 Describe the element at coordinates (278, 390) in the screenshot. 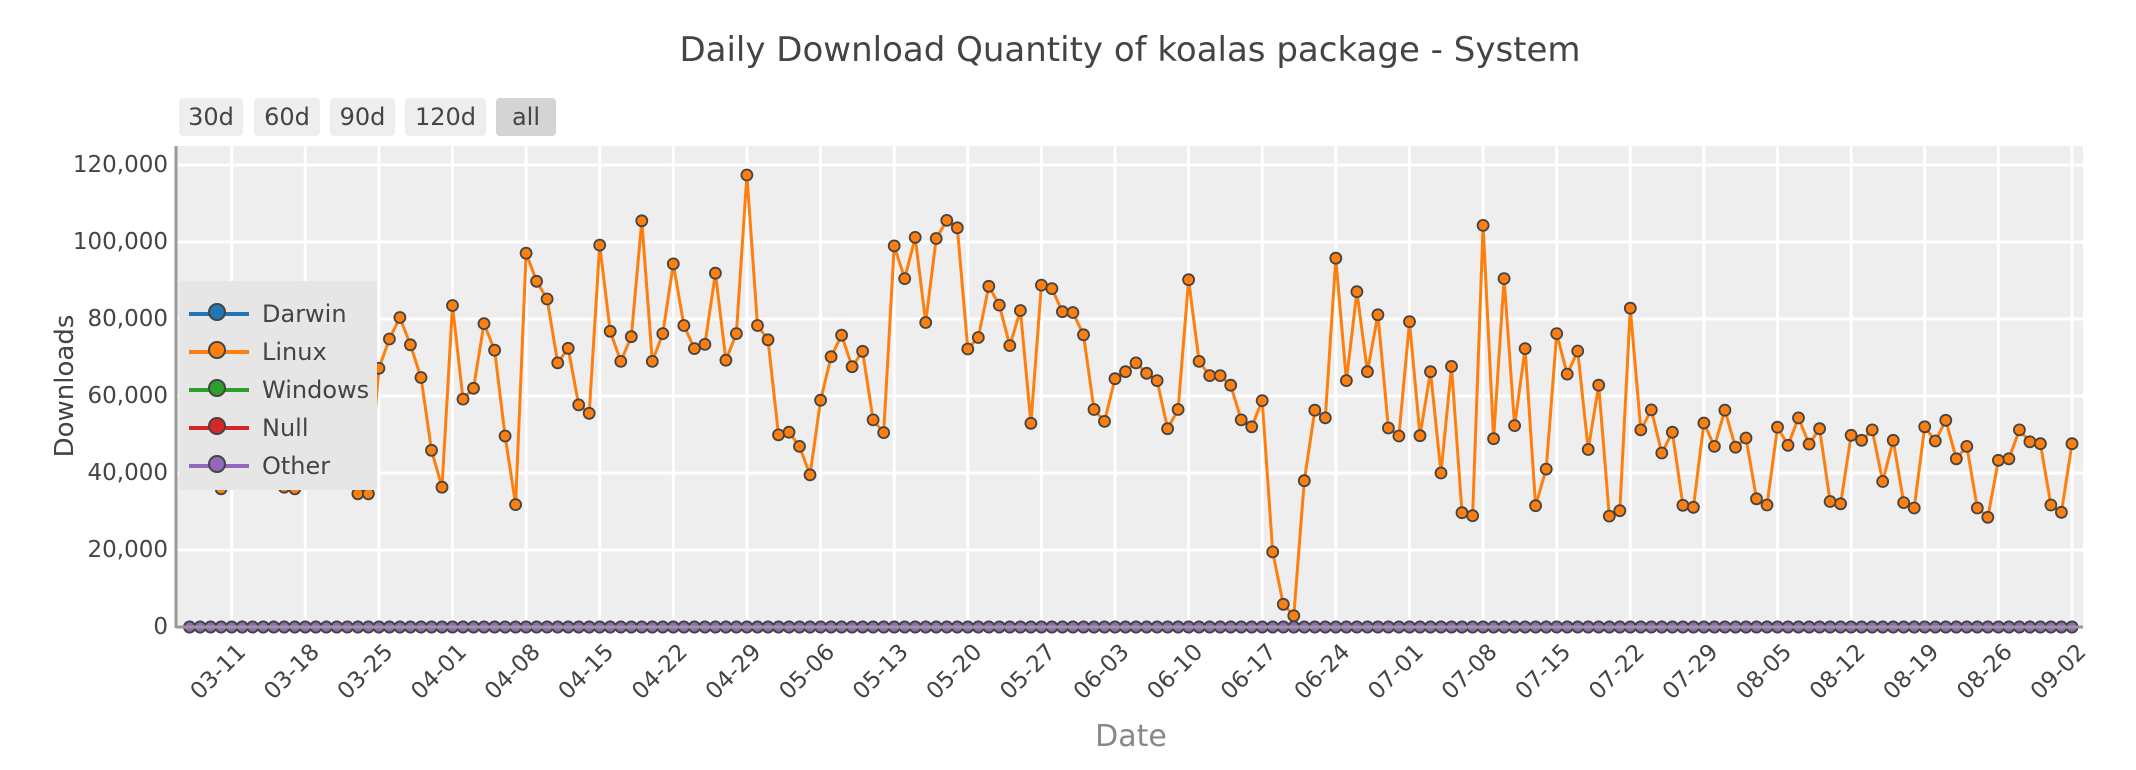

I see `legend-item-windows: Windows` at that location.